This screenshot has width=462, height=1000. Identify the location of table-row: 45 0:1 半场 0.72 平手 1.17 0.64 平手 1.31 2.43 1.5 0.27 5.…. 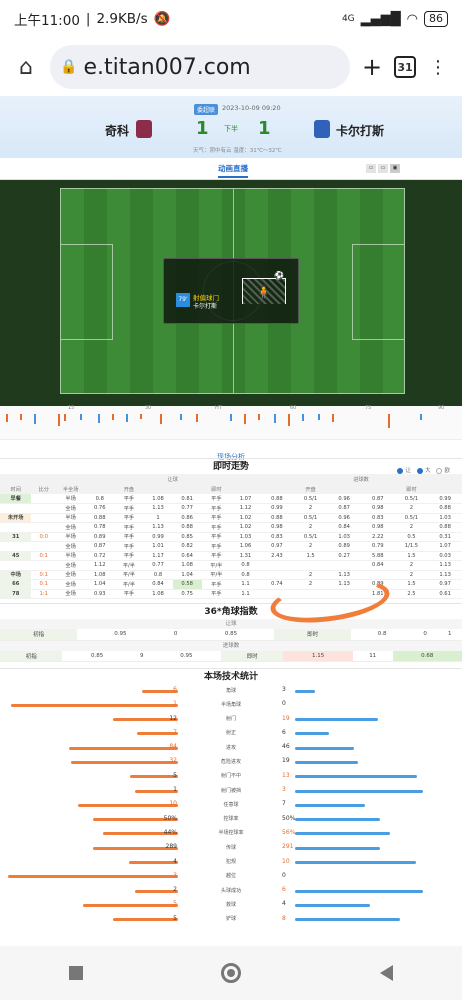
(231, 556).